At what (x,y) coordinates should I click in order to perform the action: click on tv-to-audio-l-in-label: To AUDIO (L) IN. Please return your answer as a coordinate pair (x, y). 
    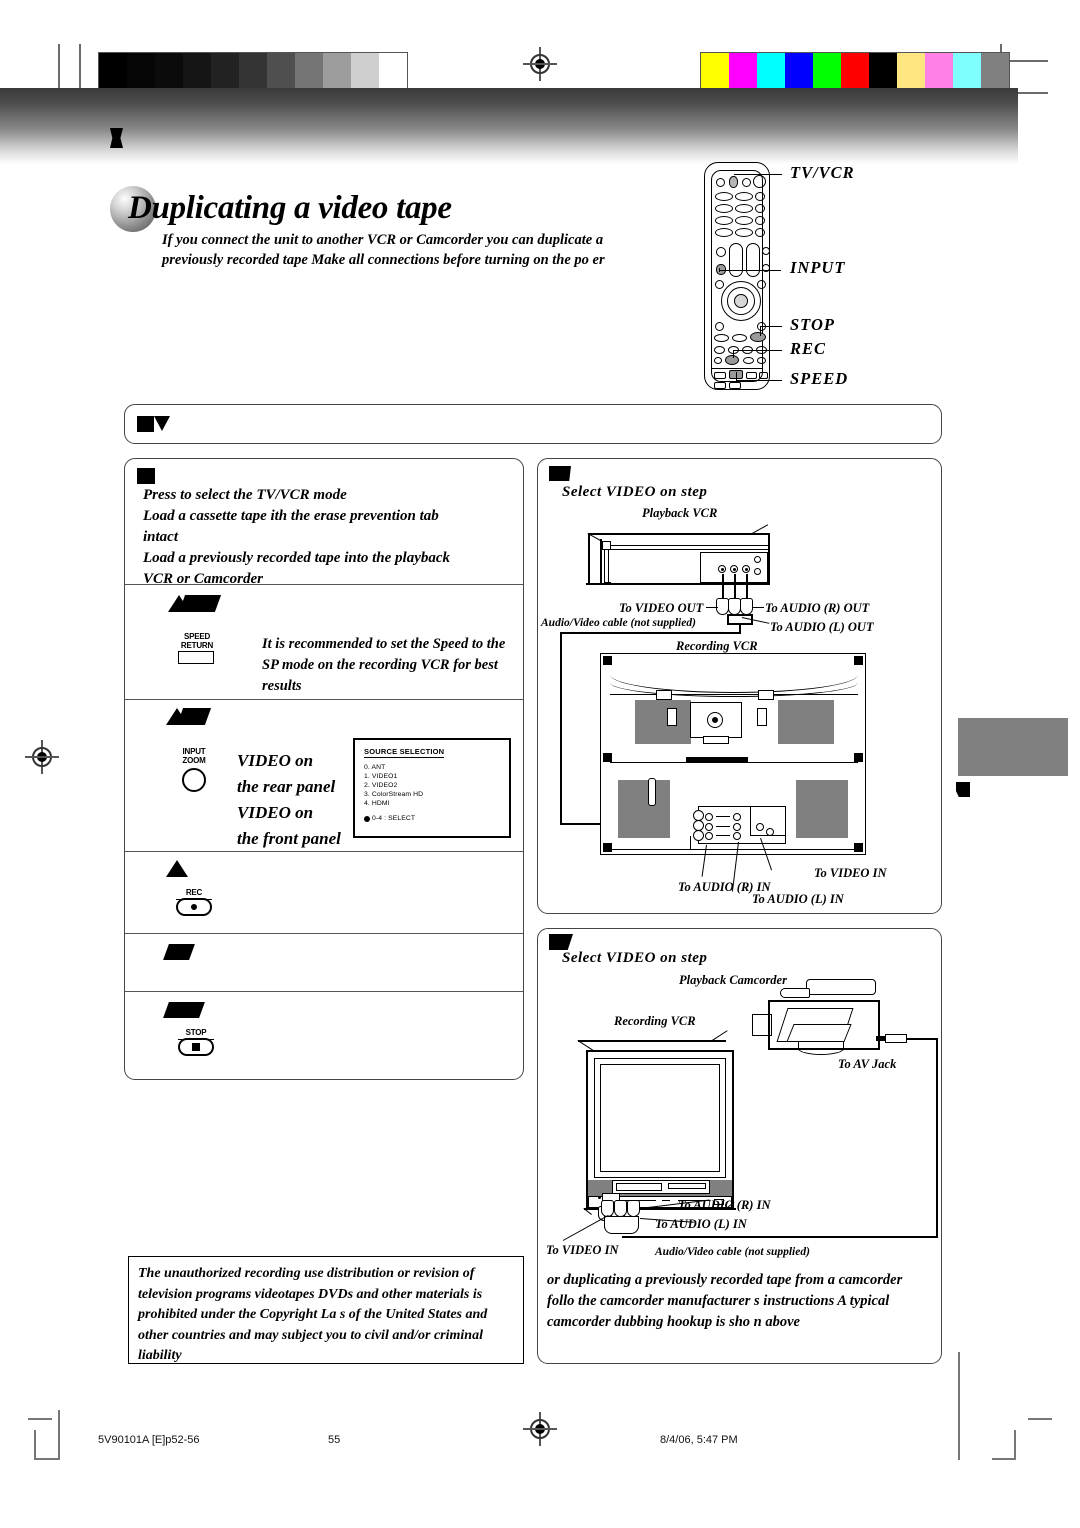
    Looking at the image, I should click on (798, 899).